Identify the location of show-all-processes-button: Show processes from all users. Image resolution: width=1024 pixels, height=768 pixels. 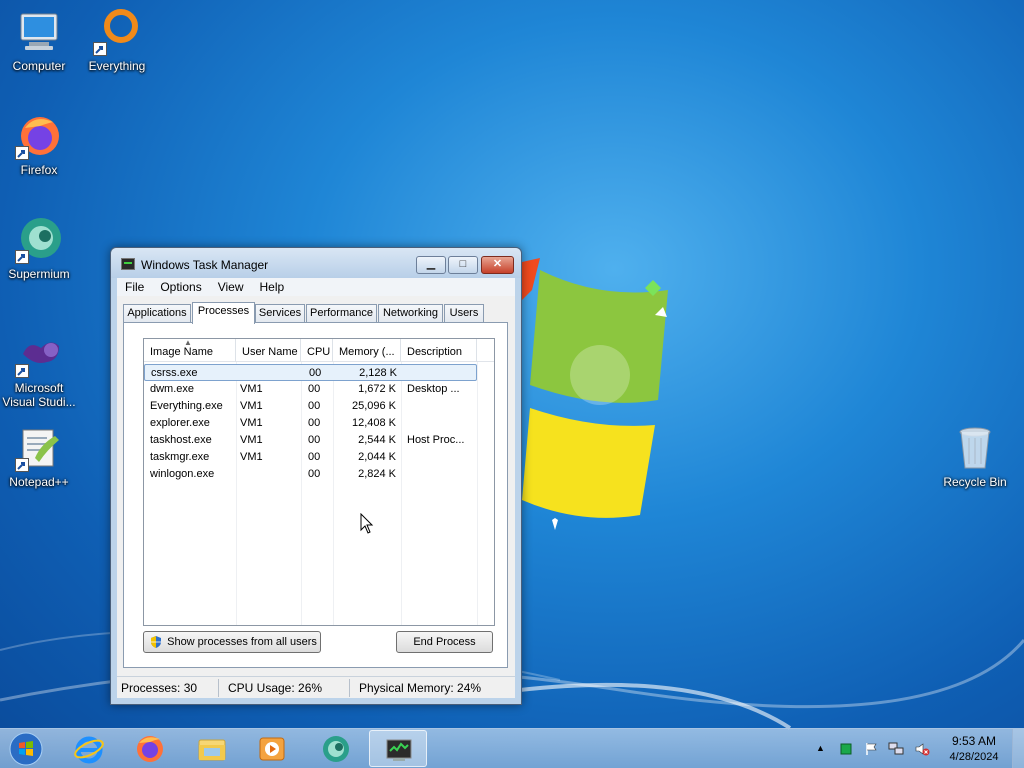
(232, 642).